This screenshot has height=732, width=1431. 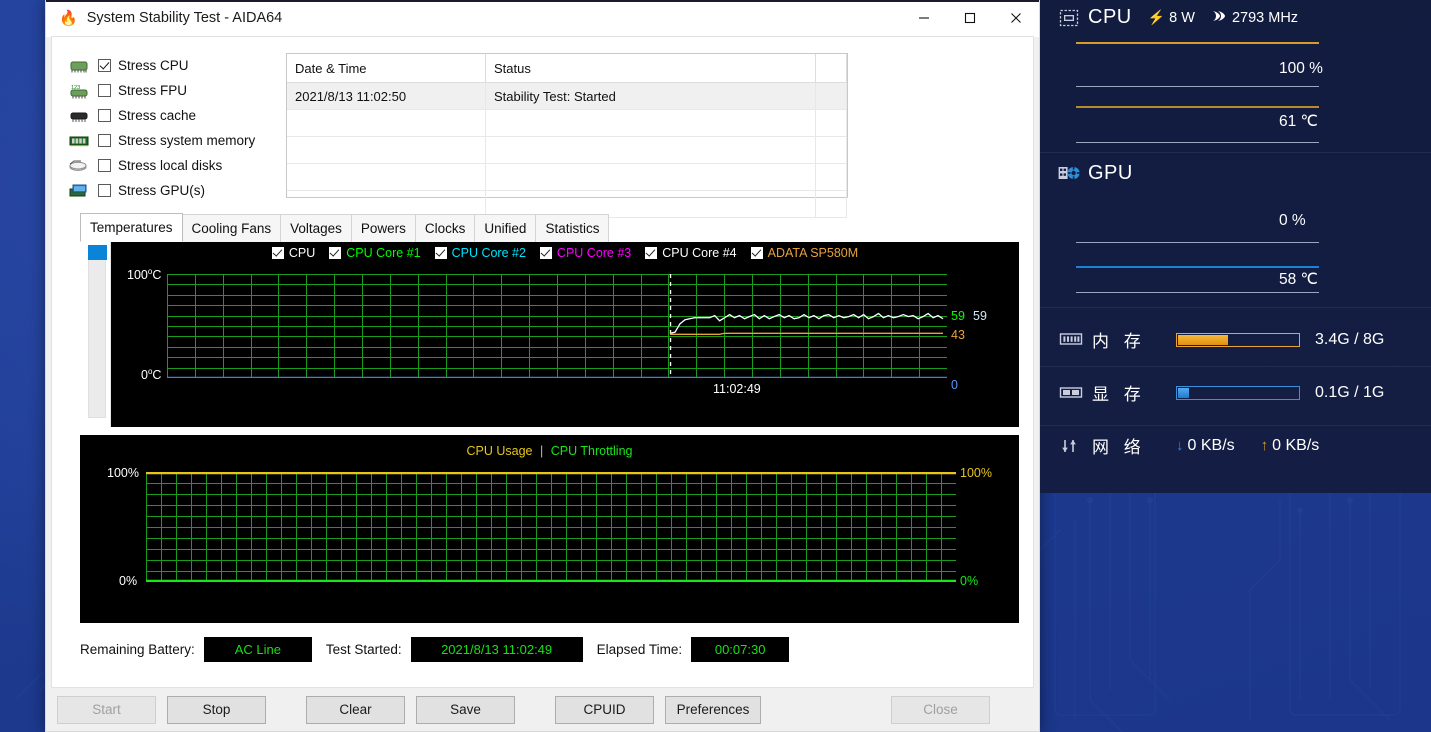 What do you see at coordinates (557, 326) in the screenshot?
I see `temperature-plot` at bounding box center [557, 326].